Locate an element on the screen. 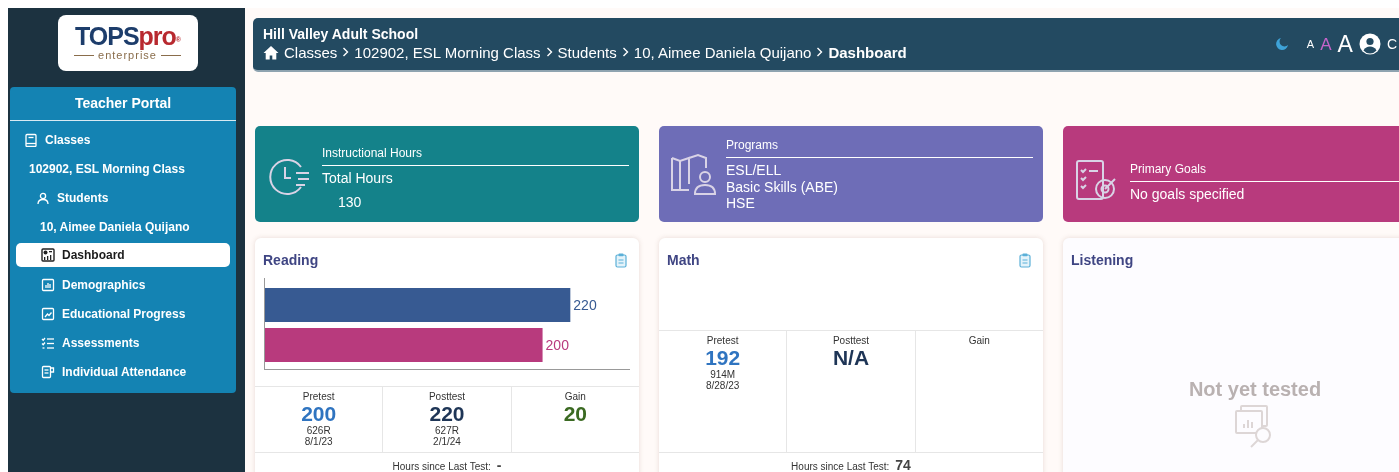 This screenshot has height=472, width=1399. stat-score: N/A is located at coordinates (851, 358).